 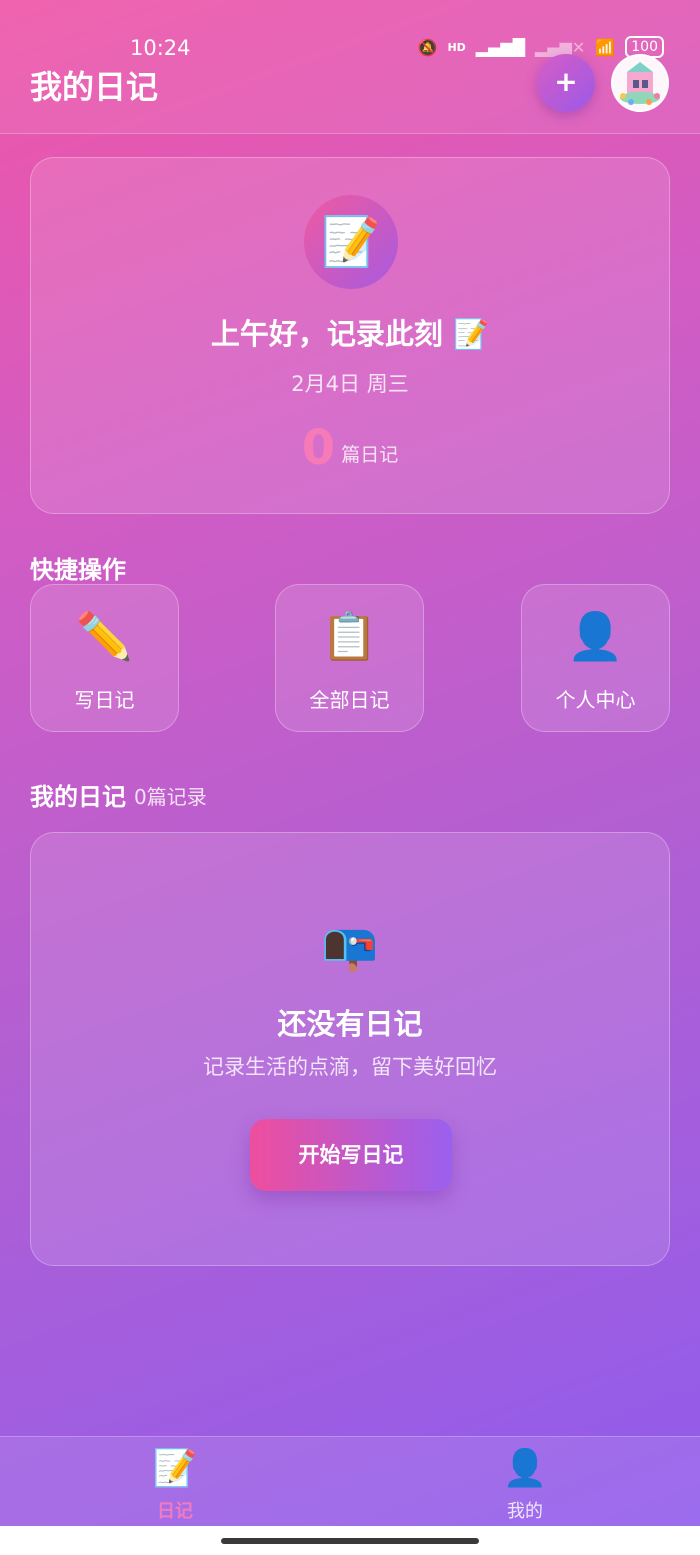 I want to click on signal-icon: ▂▄▆█, so click(x=500, y=47).